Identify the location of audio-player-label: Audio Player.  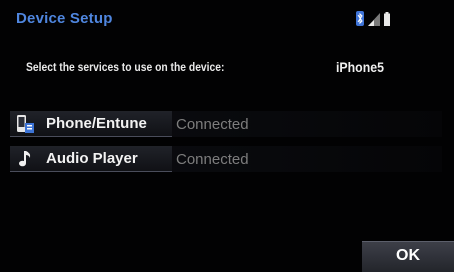
(92, 158).